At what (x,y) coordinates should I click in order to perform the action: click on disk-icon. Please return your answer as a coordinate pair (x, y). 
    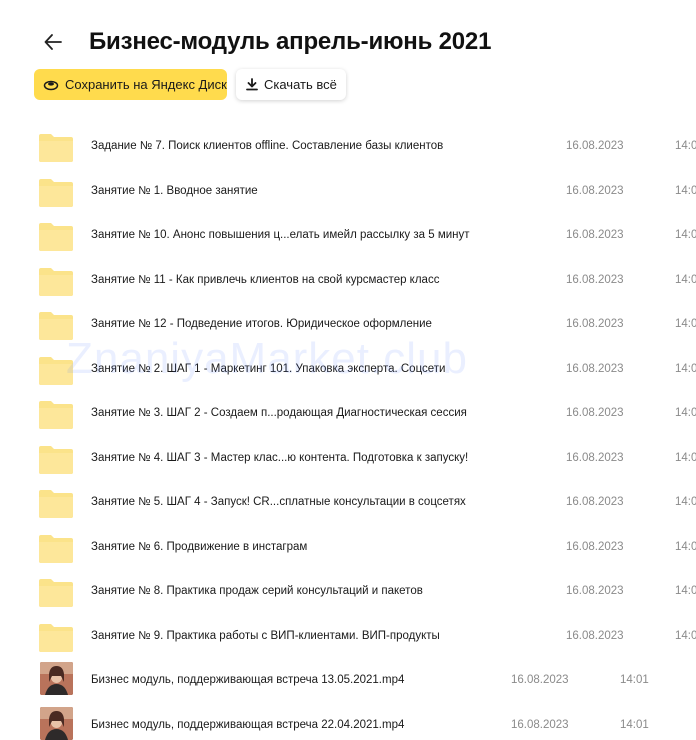
    Looking at the image, I should click on (51, 85).